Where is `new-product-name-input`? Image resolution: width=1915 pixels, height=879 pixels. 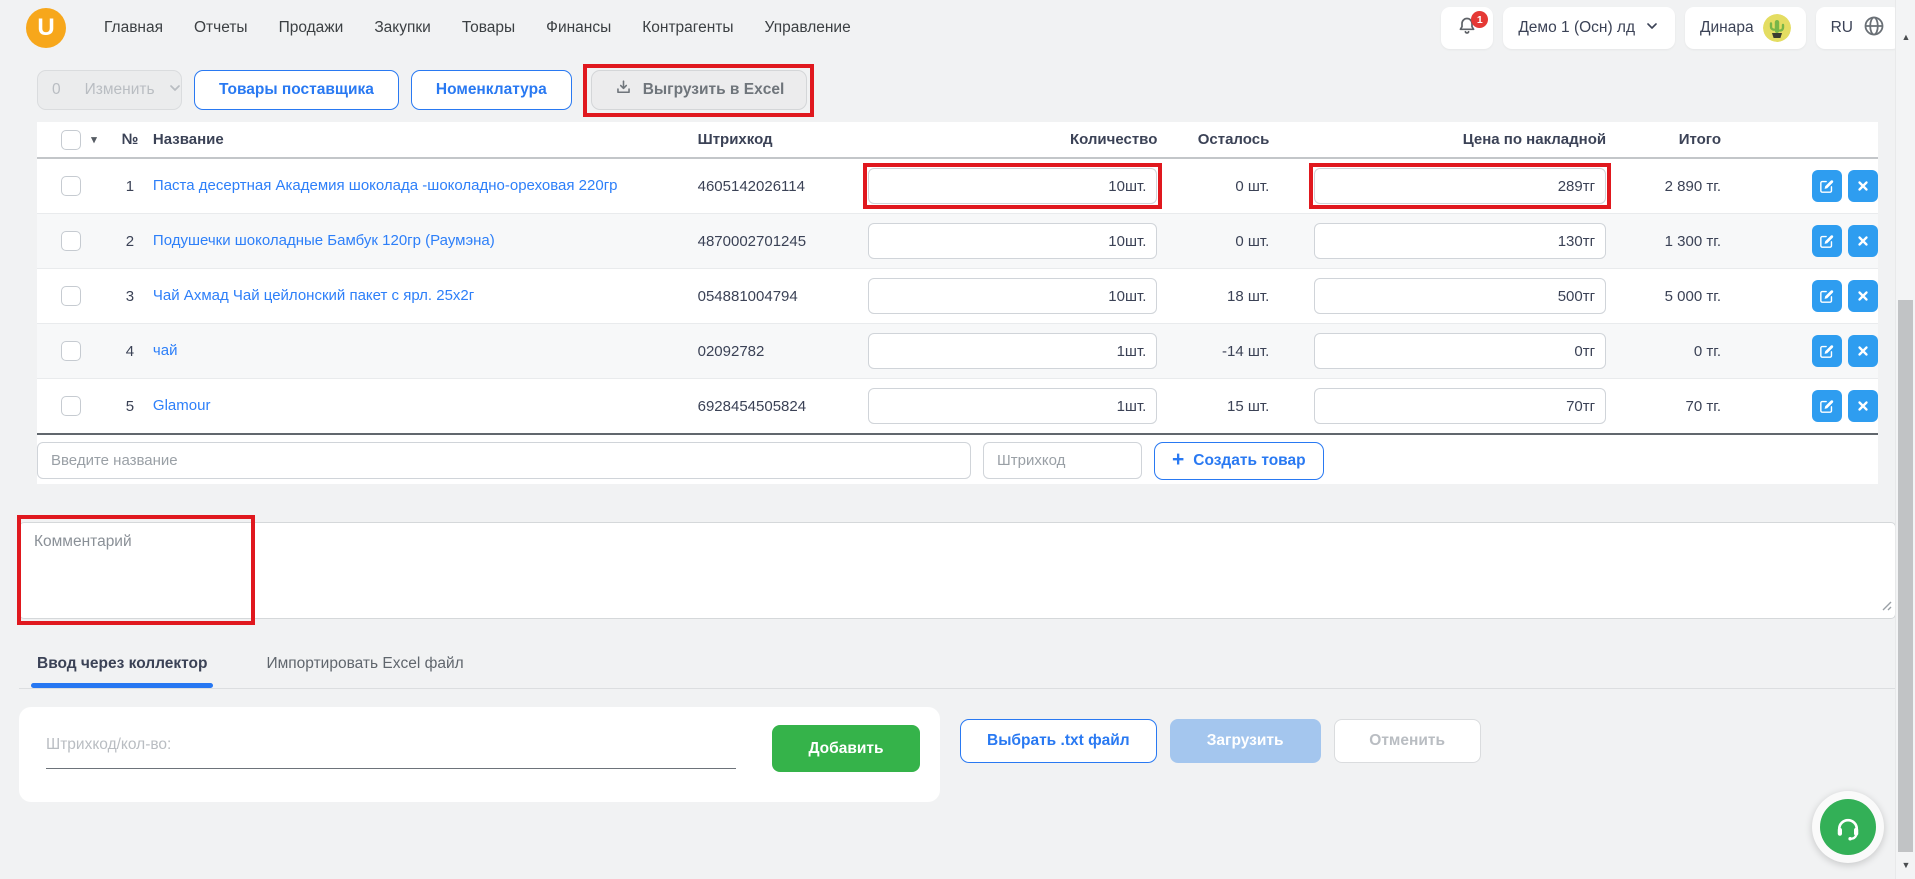
new-product-name-input is located at coordinates (504, 460).